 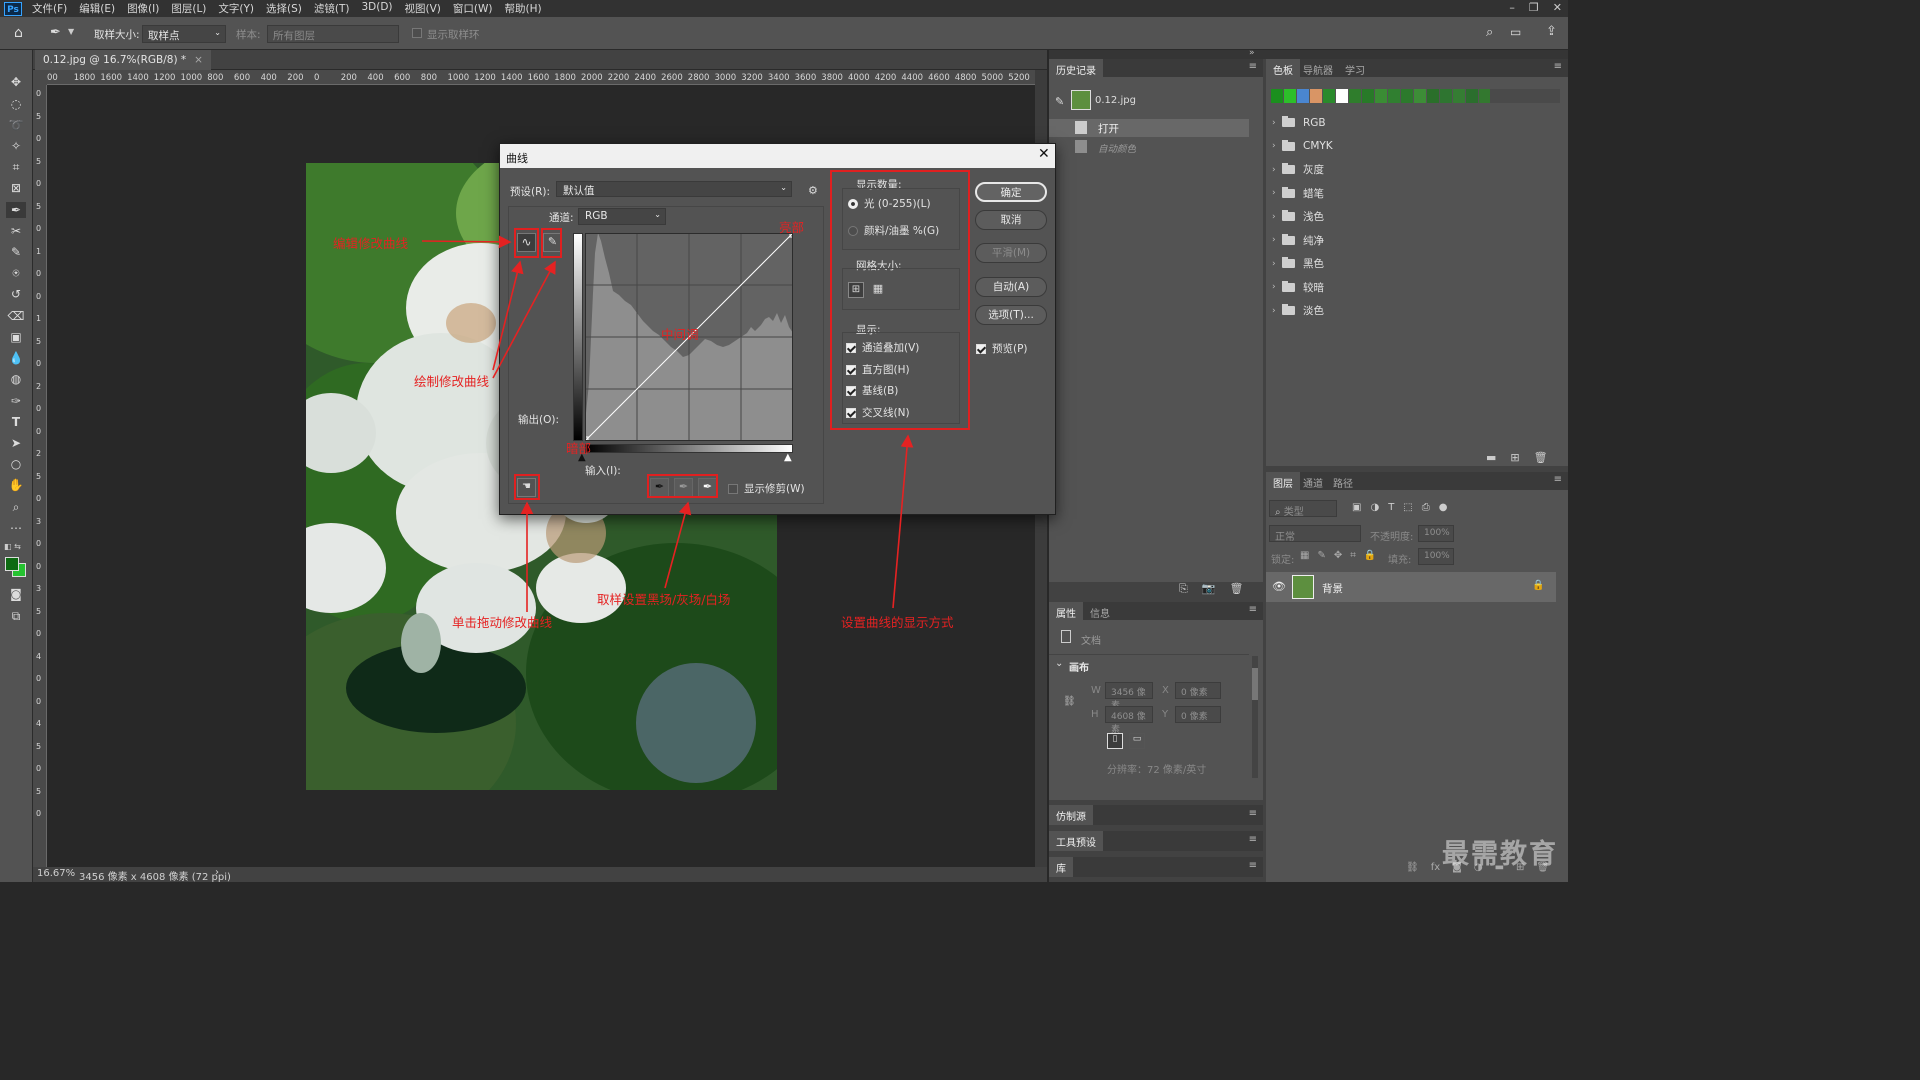 What do you see at coordinates (664, 599) in the screenshot?
I see `annotation-eyedroppers: 取样设置黑场/灰场/白场` at bounding box center [664, 599].